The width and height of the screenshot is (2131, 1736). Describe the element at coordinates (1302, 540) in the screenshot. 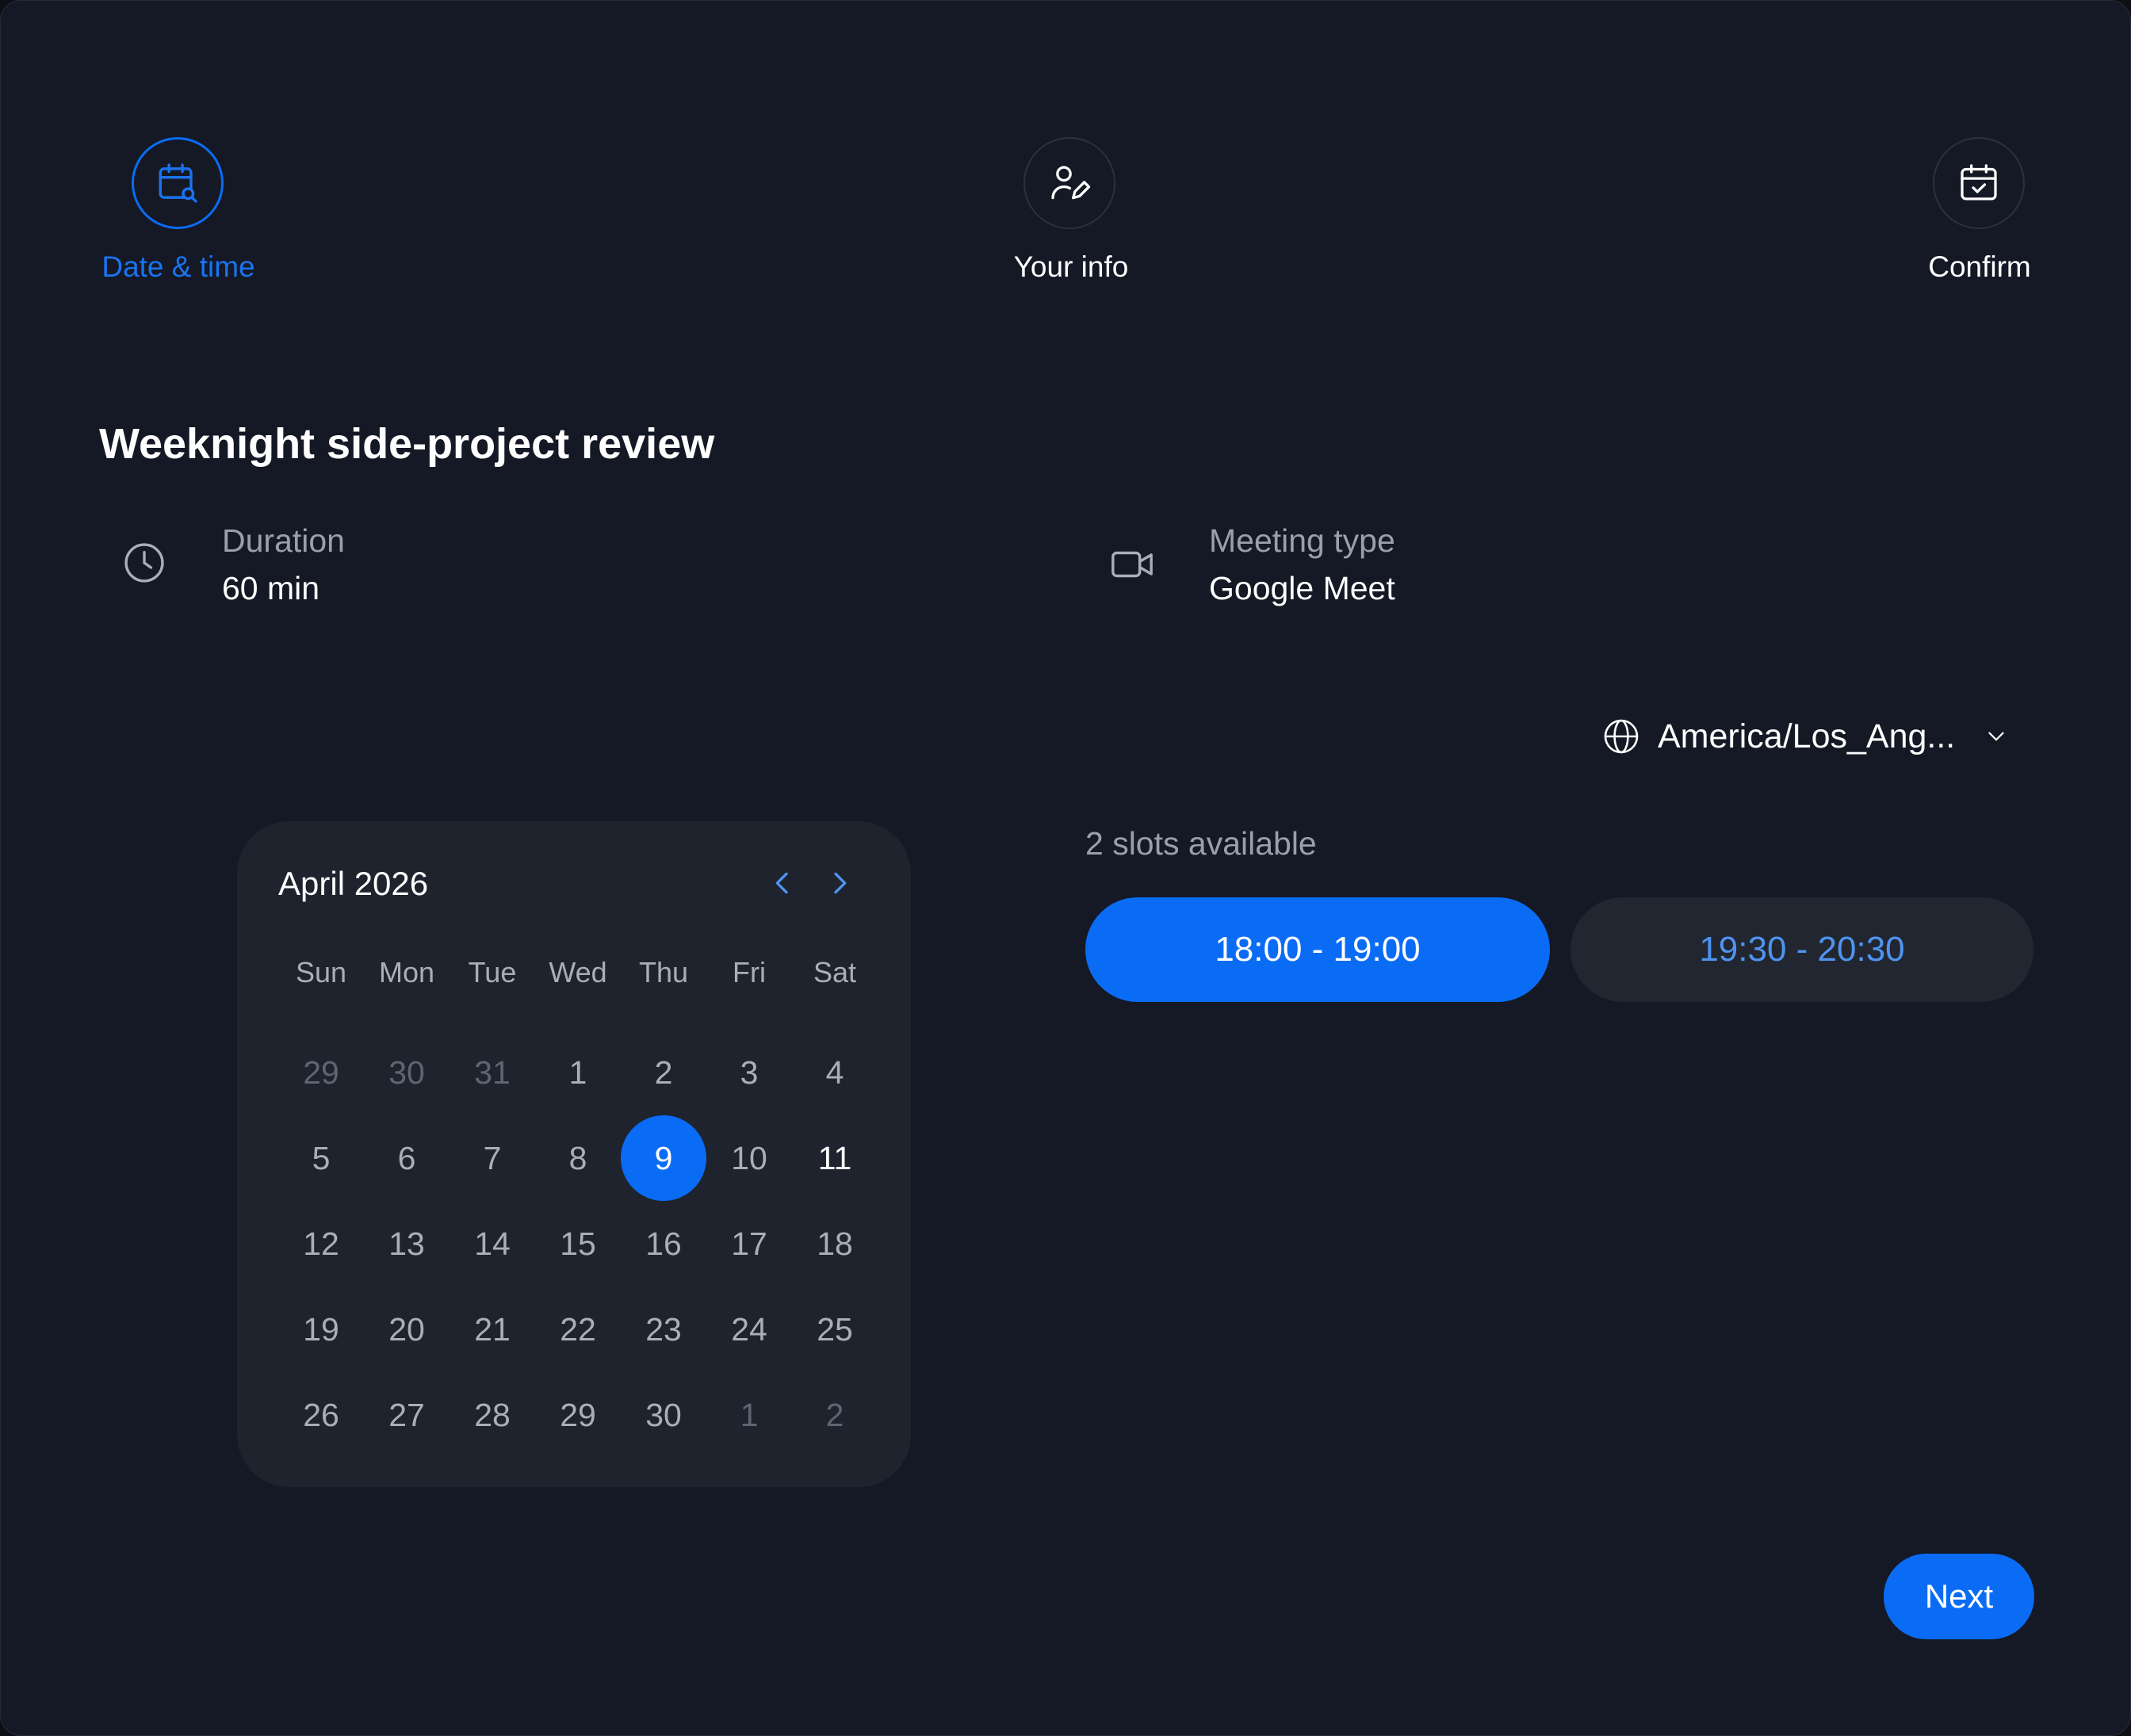

I see `meeting-type-label: Meeting type` at that location.